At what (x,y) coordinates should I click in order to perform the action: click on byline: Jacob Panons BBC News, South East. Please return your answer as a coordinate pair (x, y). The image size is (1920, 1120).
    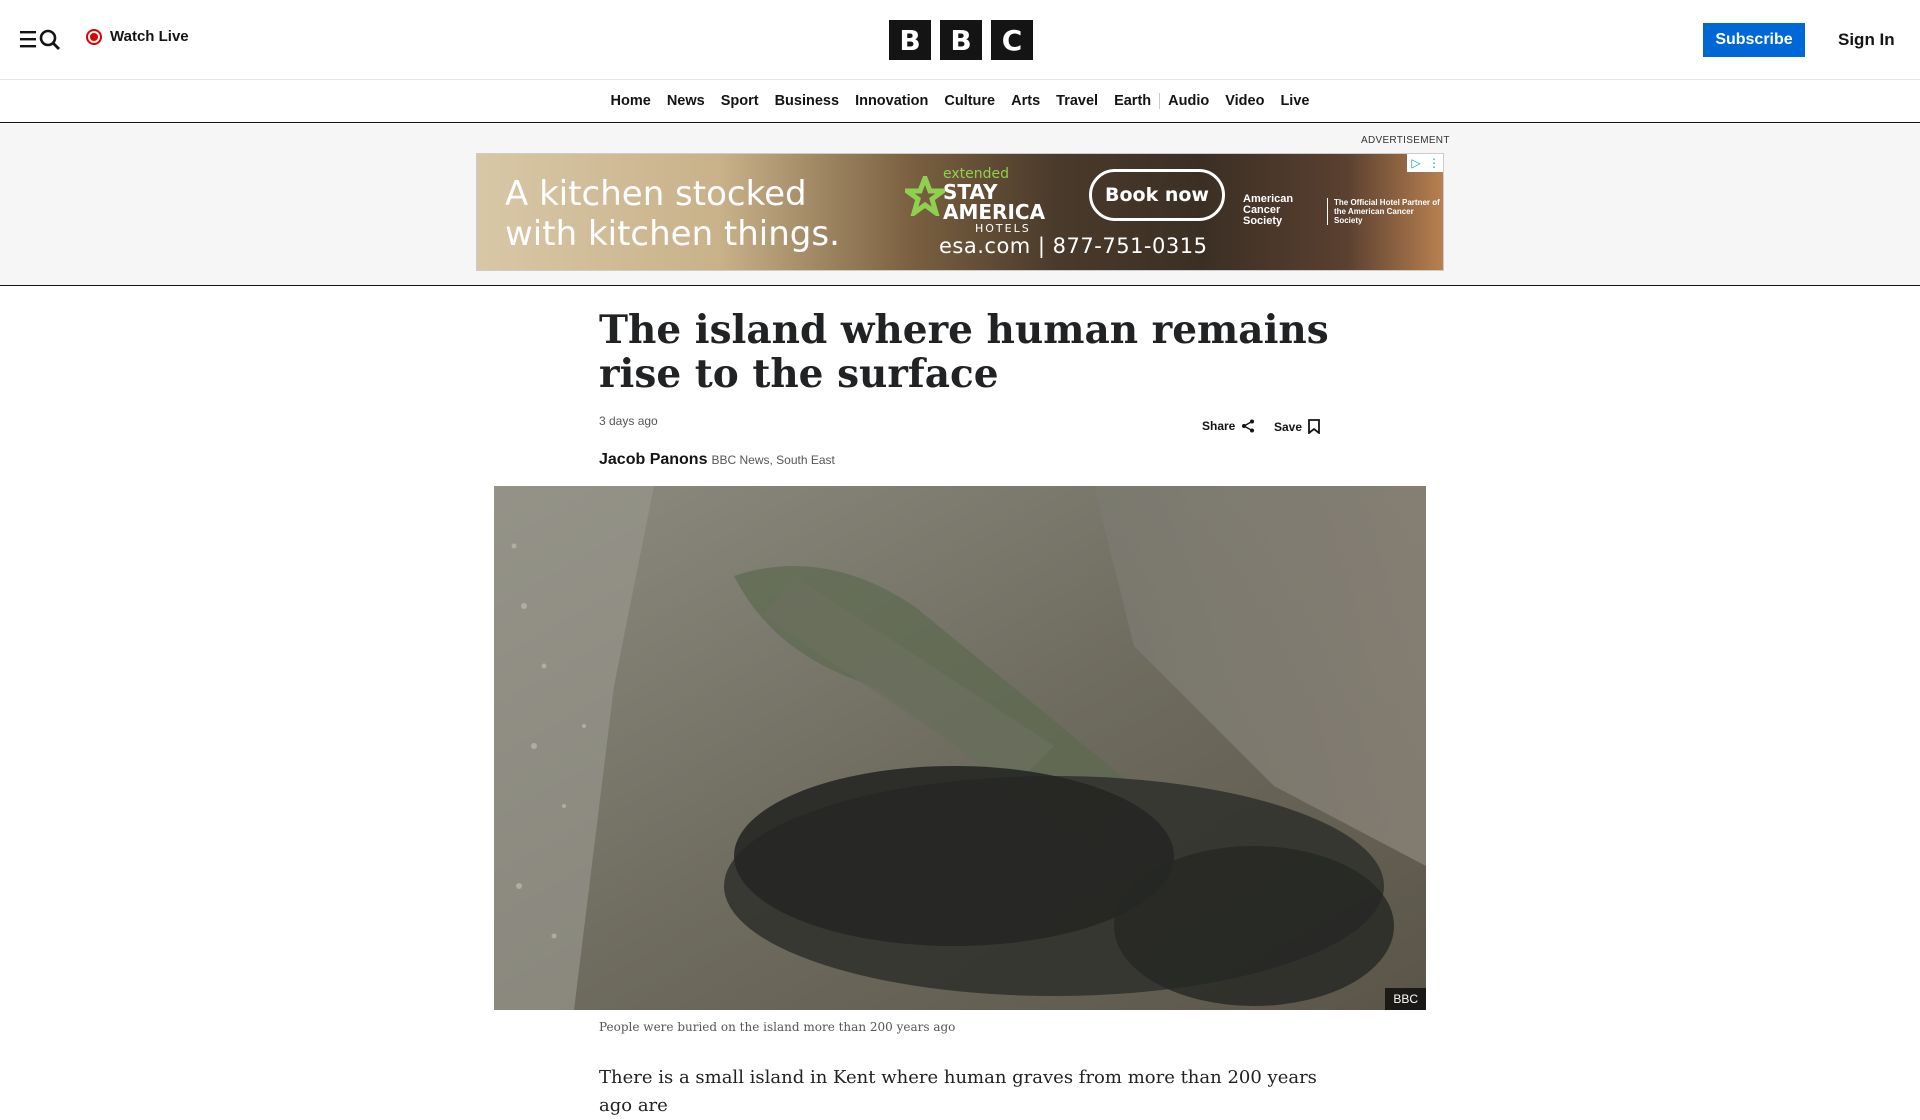
    Looking at the image, I should click on (717, 460).